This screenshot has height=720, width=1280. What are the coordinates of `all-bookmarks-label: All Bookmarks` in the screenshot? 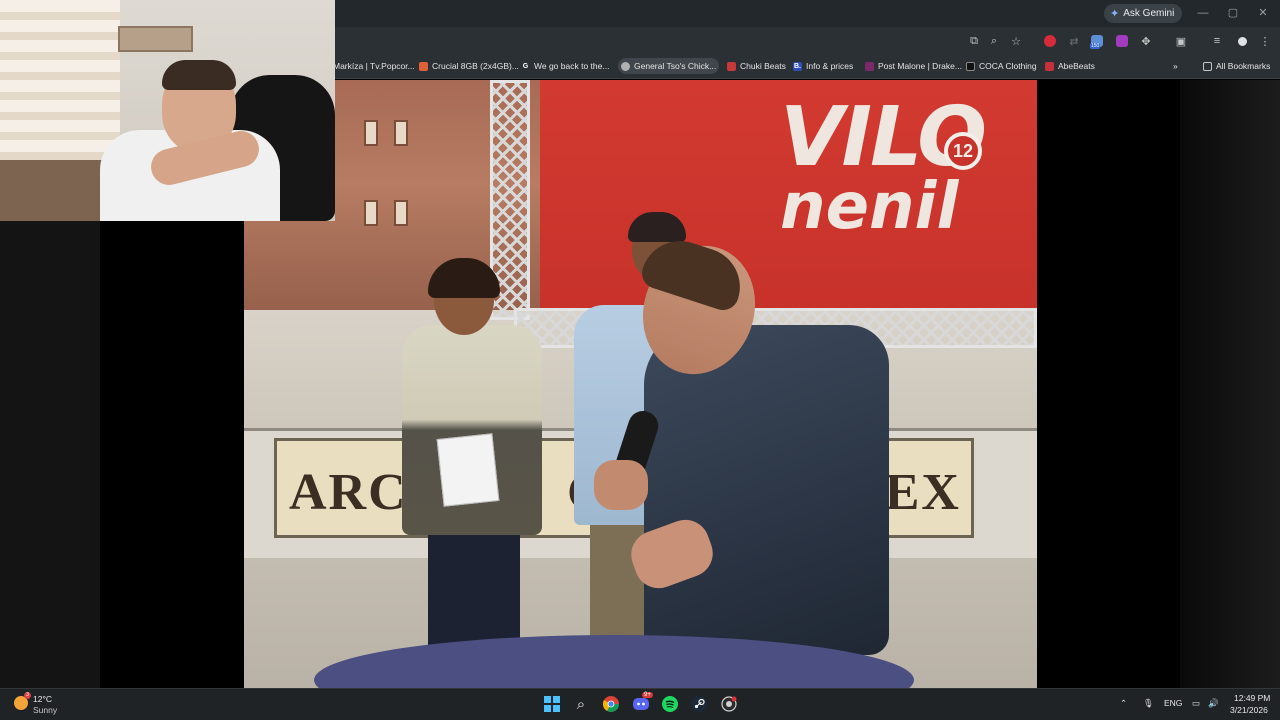 It's located at (1243, 66).